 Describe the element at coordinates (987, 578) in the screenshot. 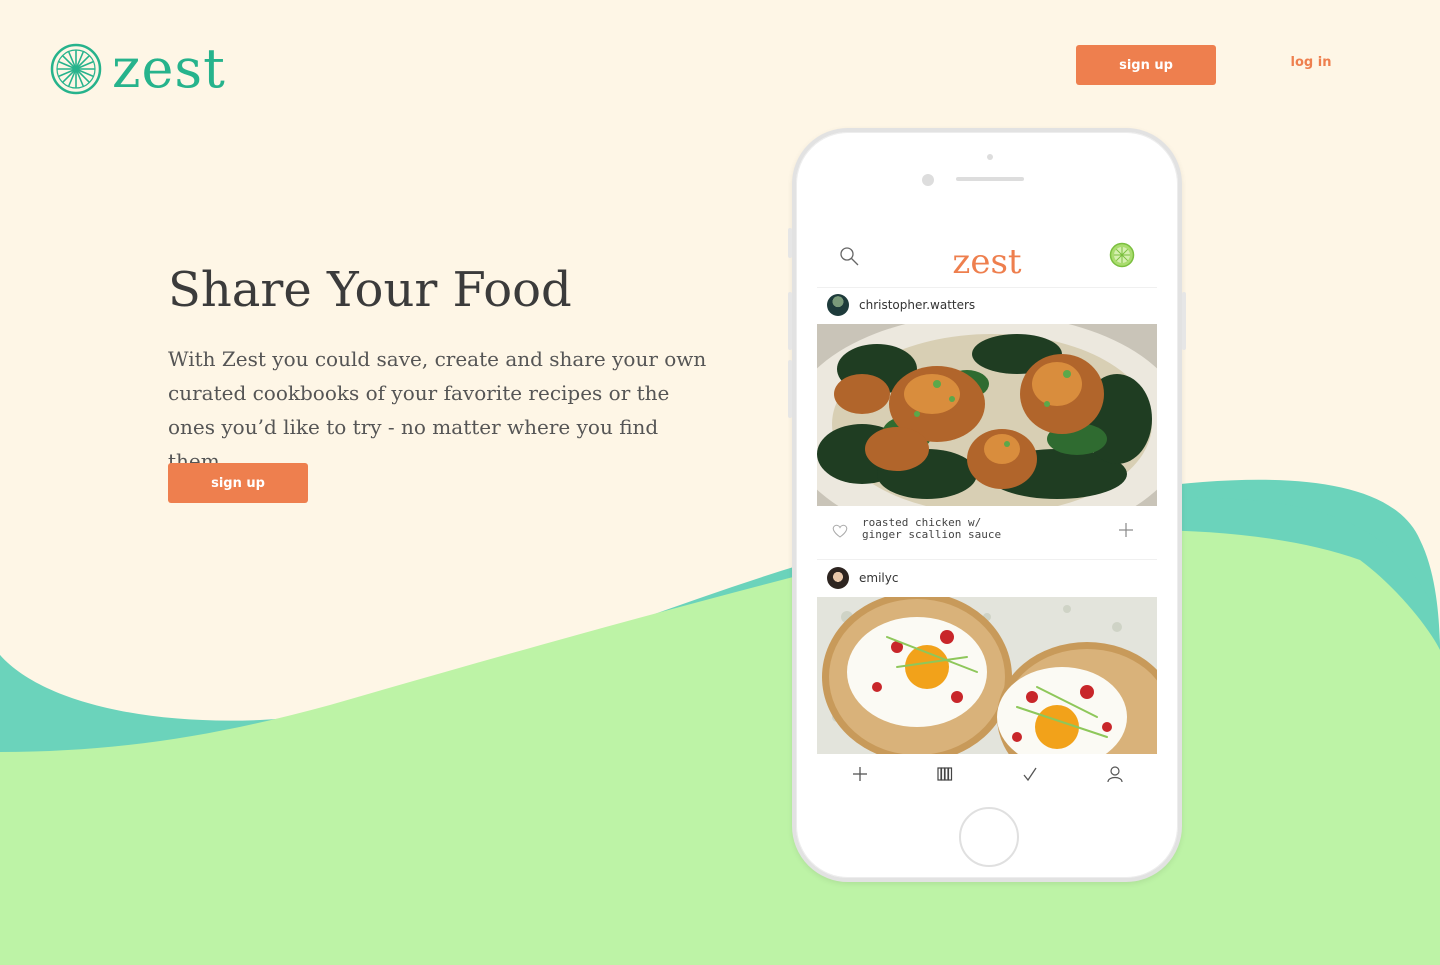

I see `post-user-row: emilyc` at that location.